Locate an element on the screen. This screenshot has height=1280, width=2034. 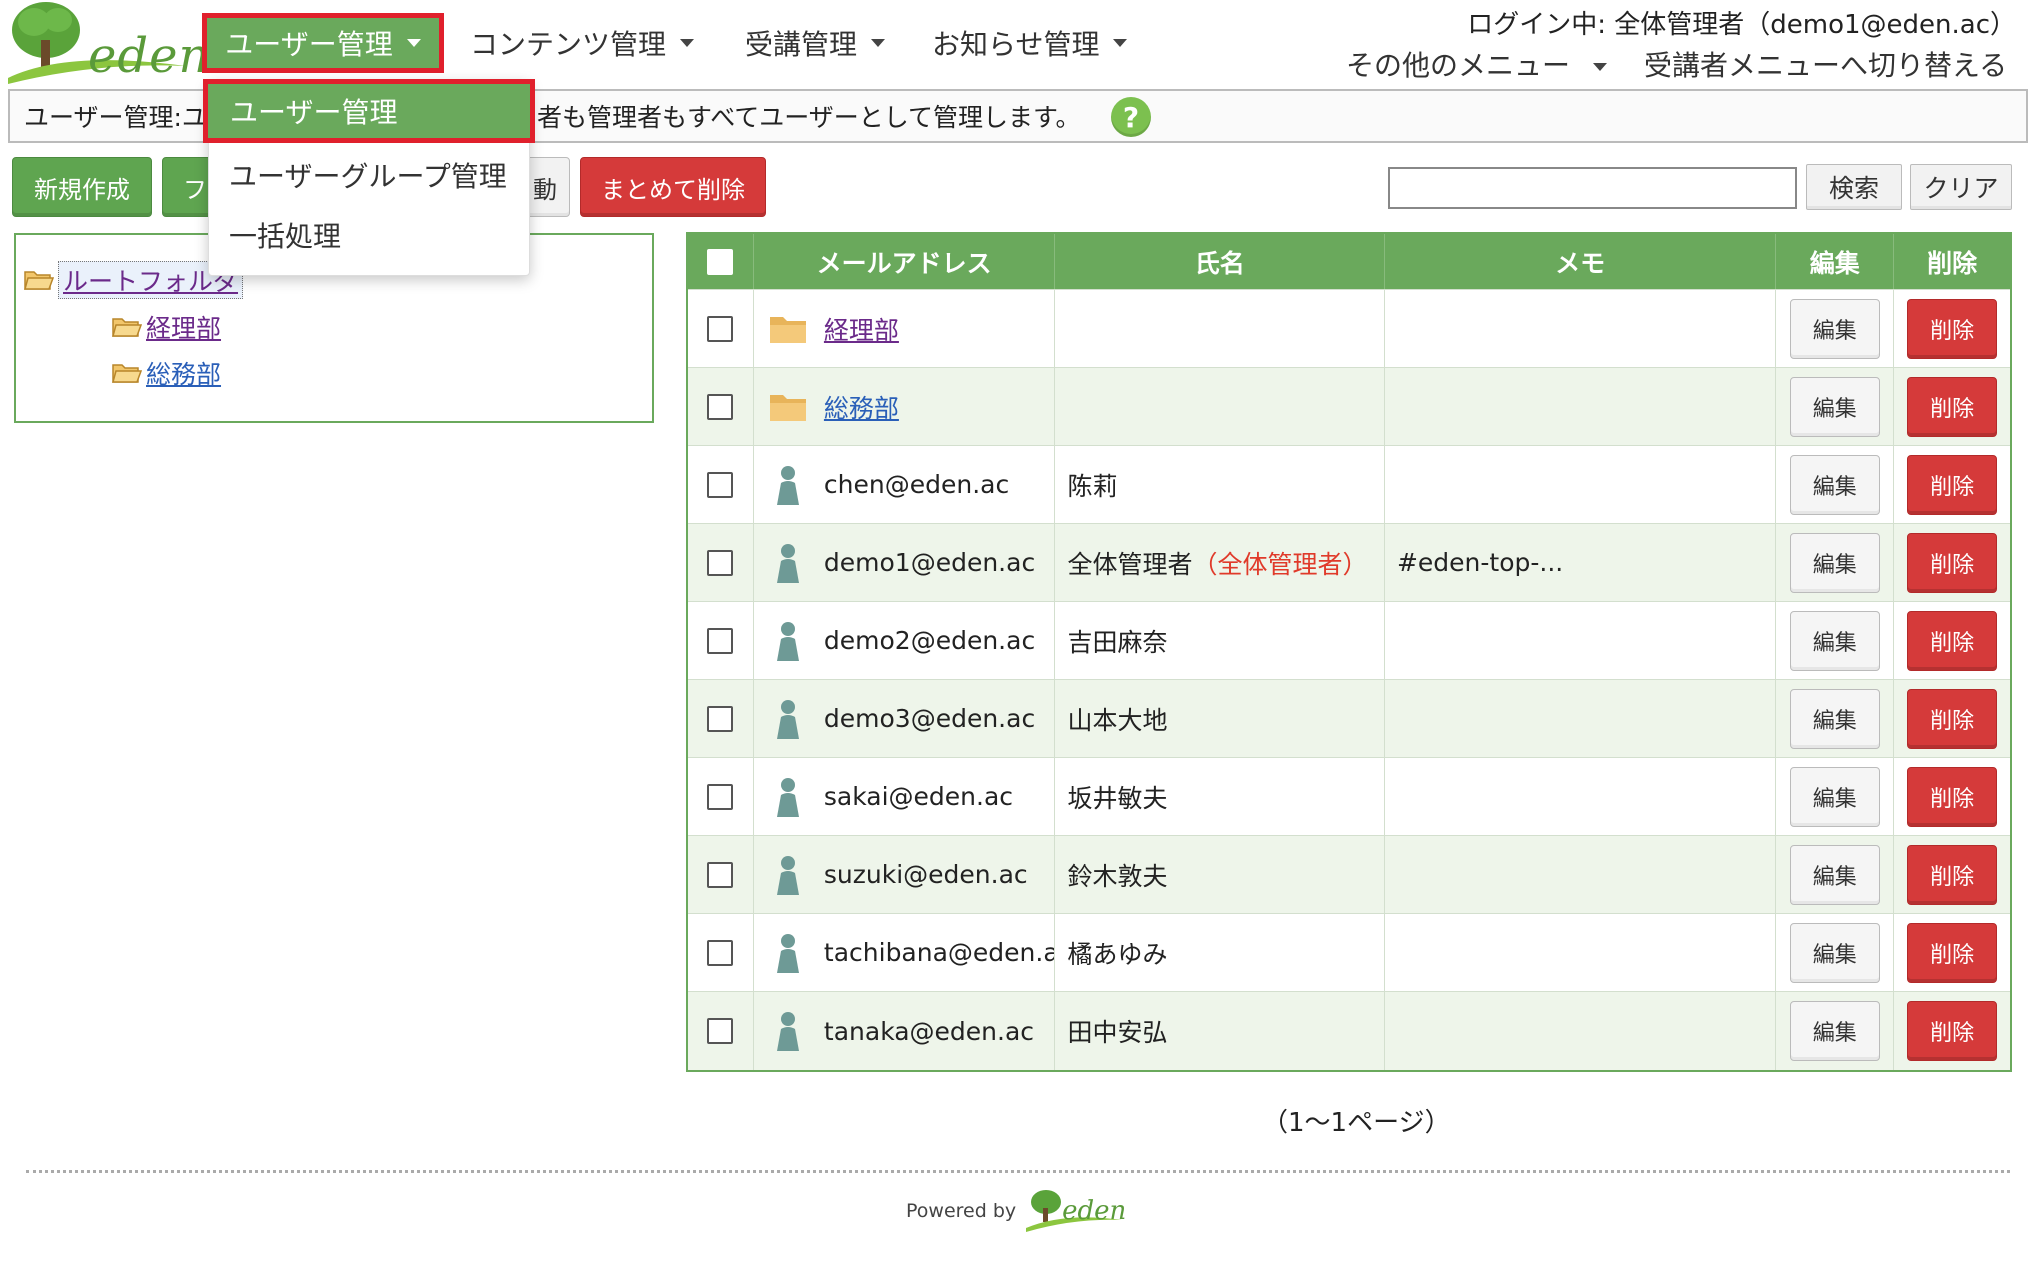
nav-user-management: ユーザー管理 is located at coordinates (323, 43).